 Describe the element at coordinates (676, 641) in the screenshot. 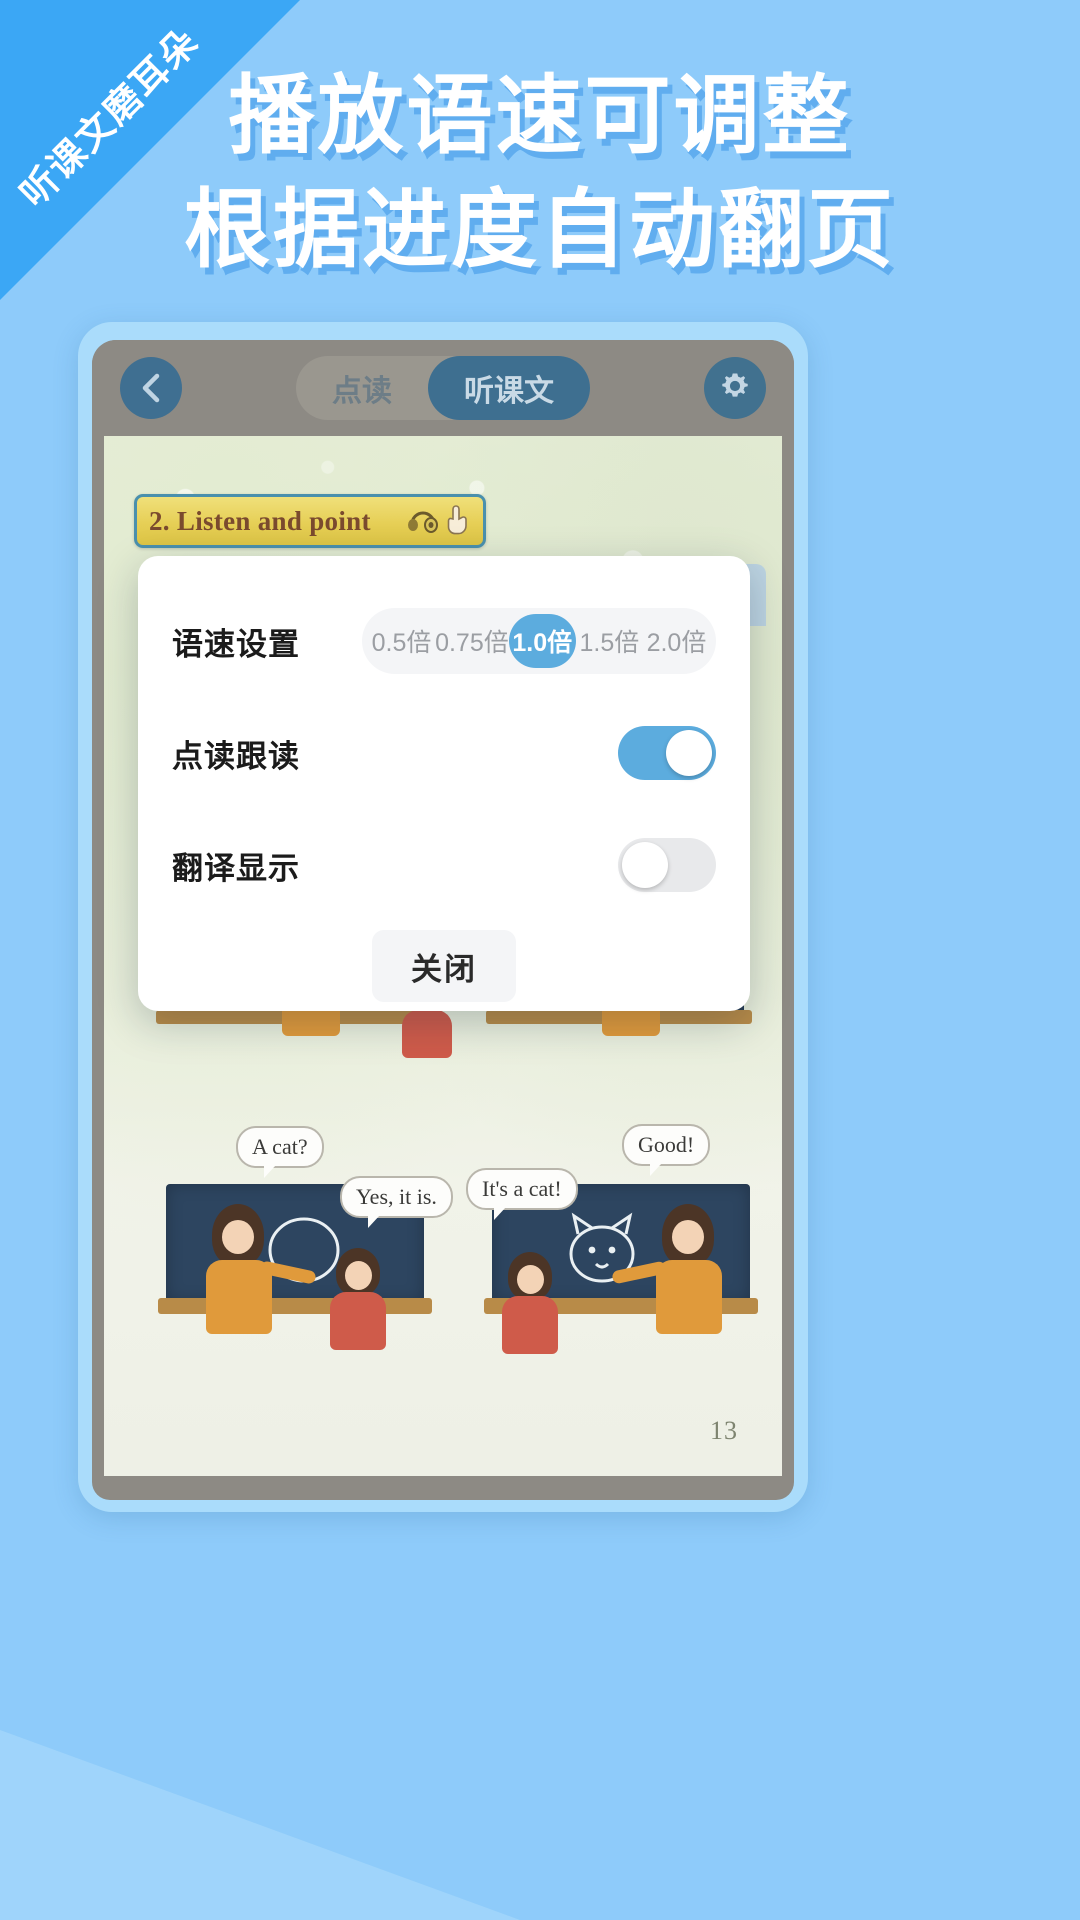

I see `speed-option-2-0x: 2.0倍` at that location.